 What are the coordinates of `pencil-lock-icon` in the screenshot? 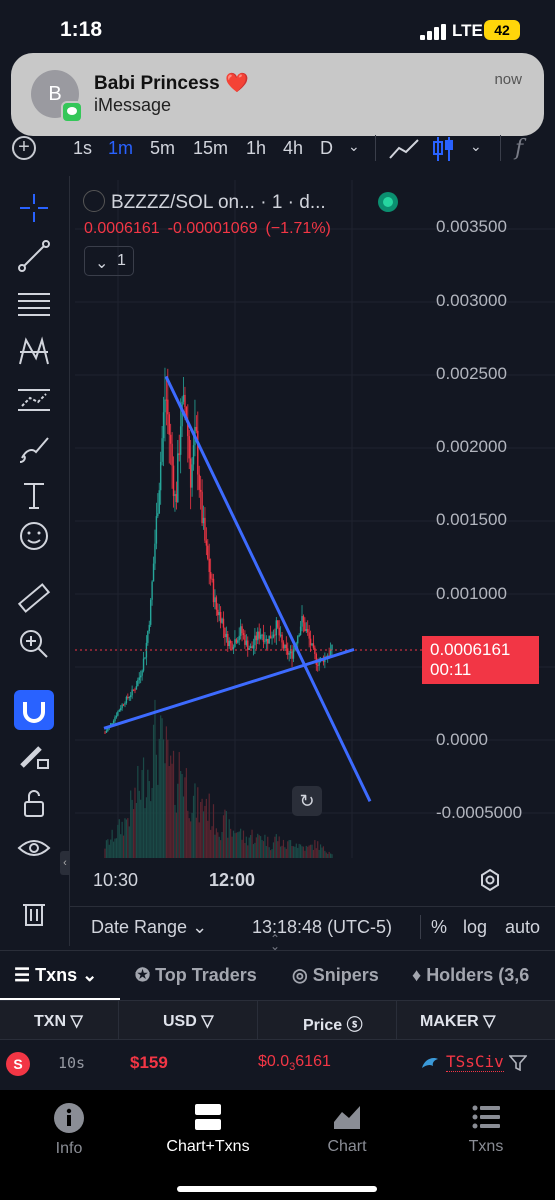 It's located at (34, 756).